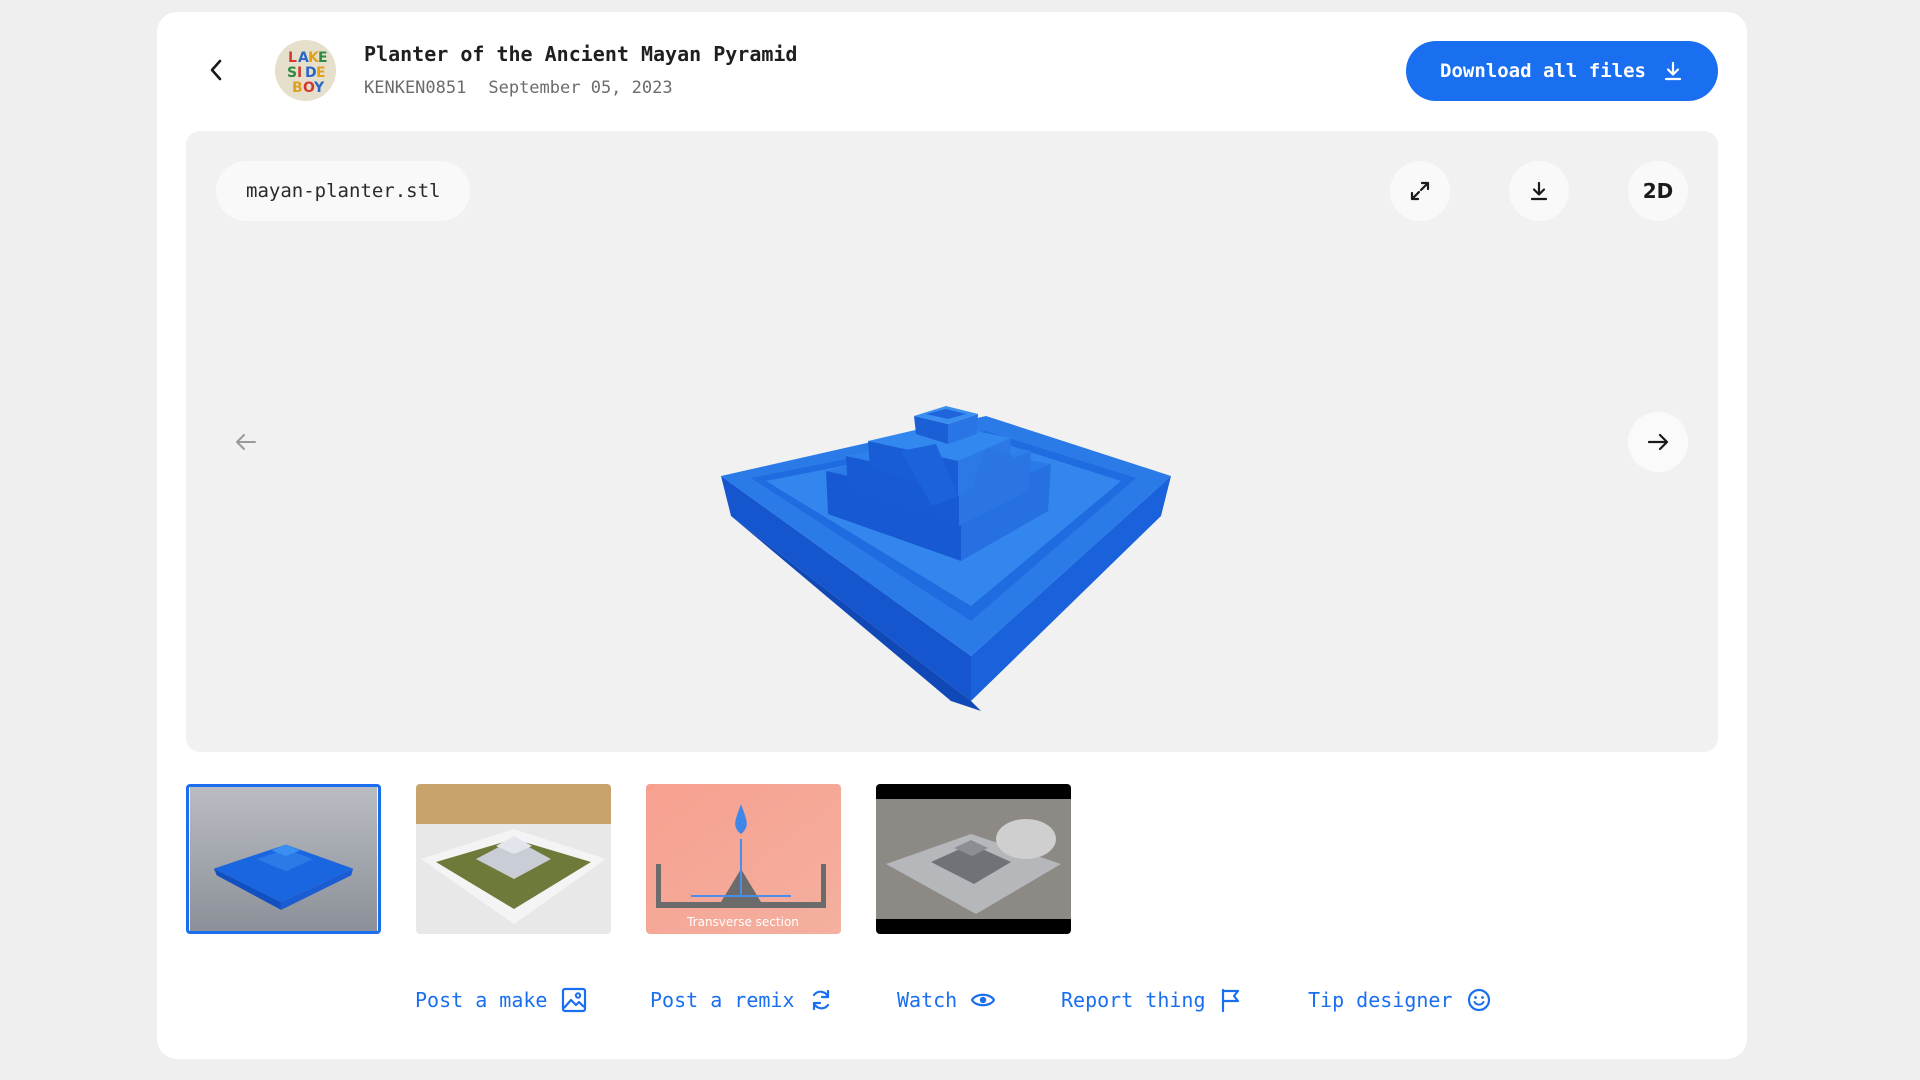  Describe the element at coordinates (297, 88) in the screenshot. I see `svg-text: B` at that location.